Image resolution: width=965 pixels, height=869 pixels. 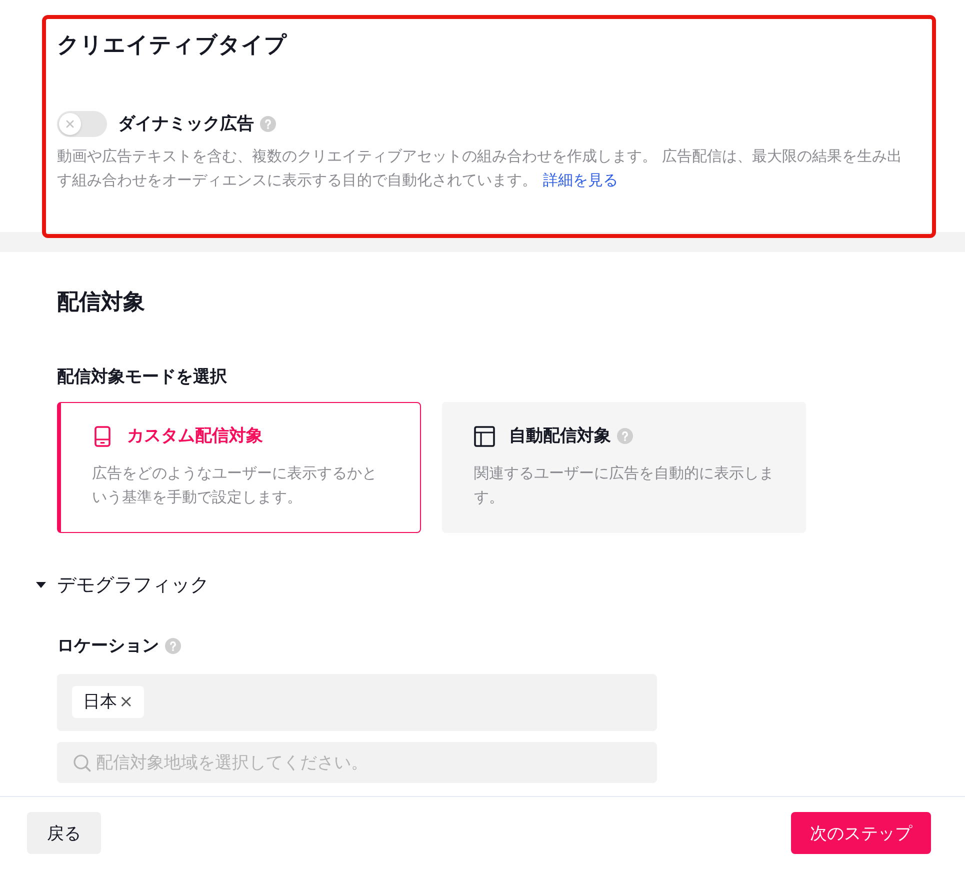 I want to click on location-field: 日本×, so click(x=357, y=702).